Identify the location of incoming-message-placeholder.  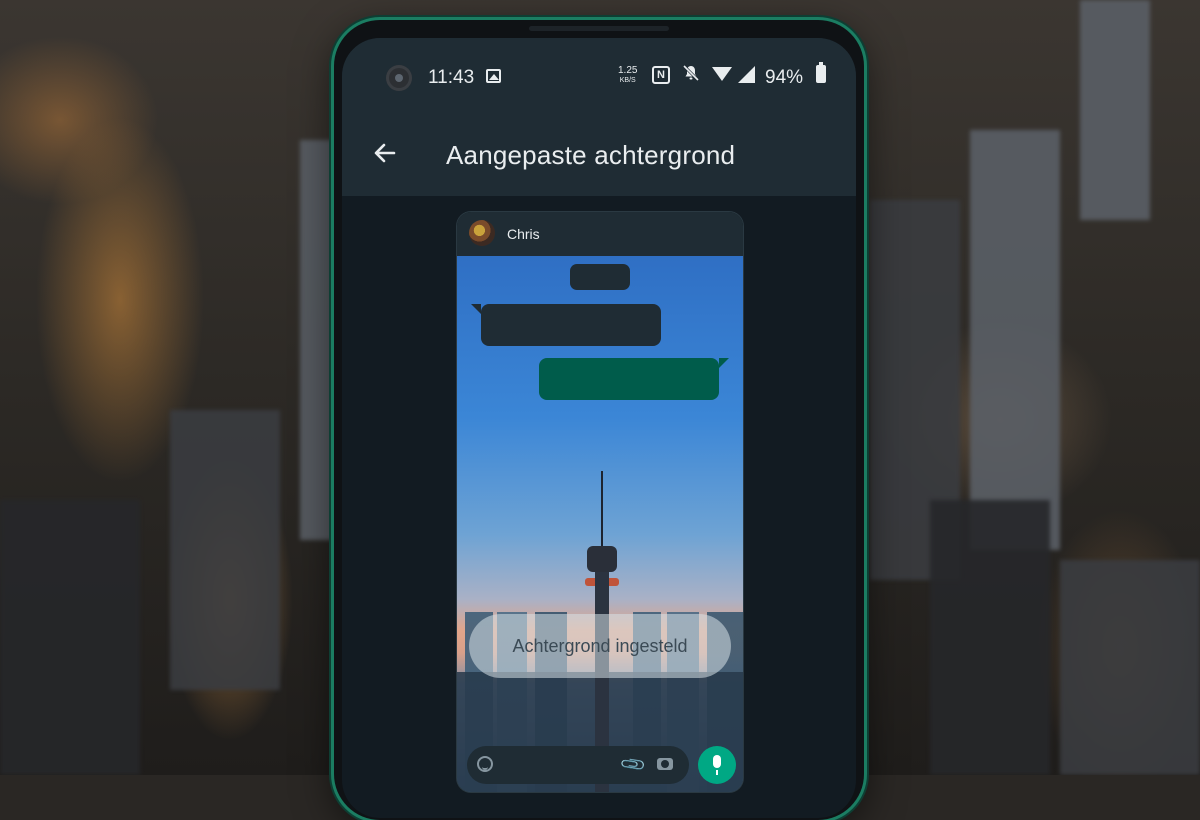
(566, 325).